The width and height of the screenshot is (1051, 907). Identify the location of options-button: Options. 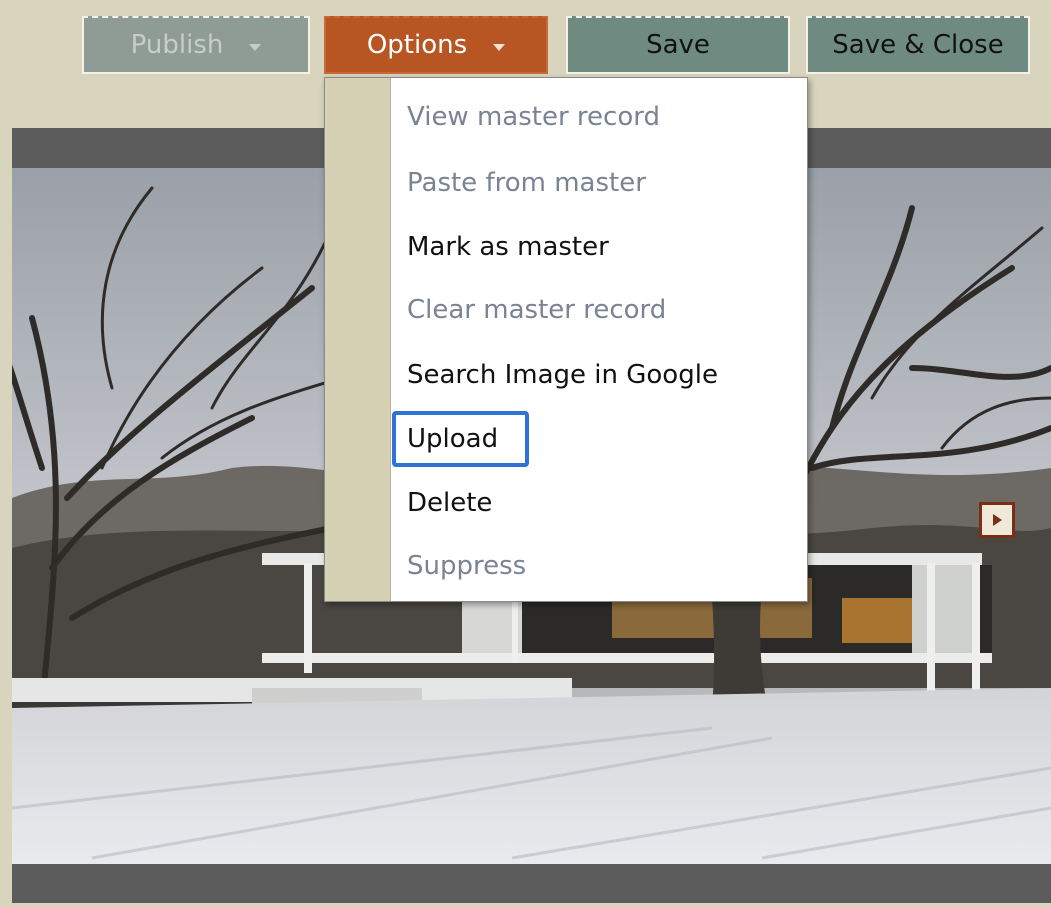
(436, 45).